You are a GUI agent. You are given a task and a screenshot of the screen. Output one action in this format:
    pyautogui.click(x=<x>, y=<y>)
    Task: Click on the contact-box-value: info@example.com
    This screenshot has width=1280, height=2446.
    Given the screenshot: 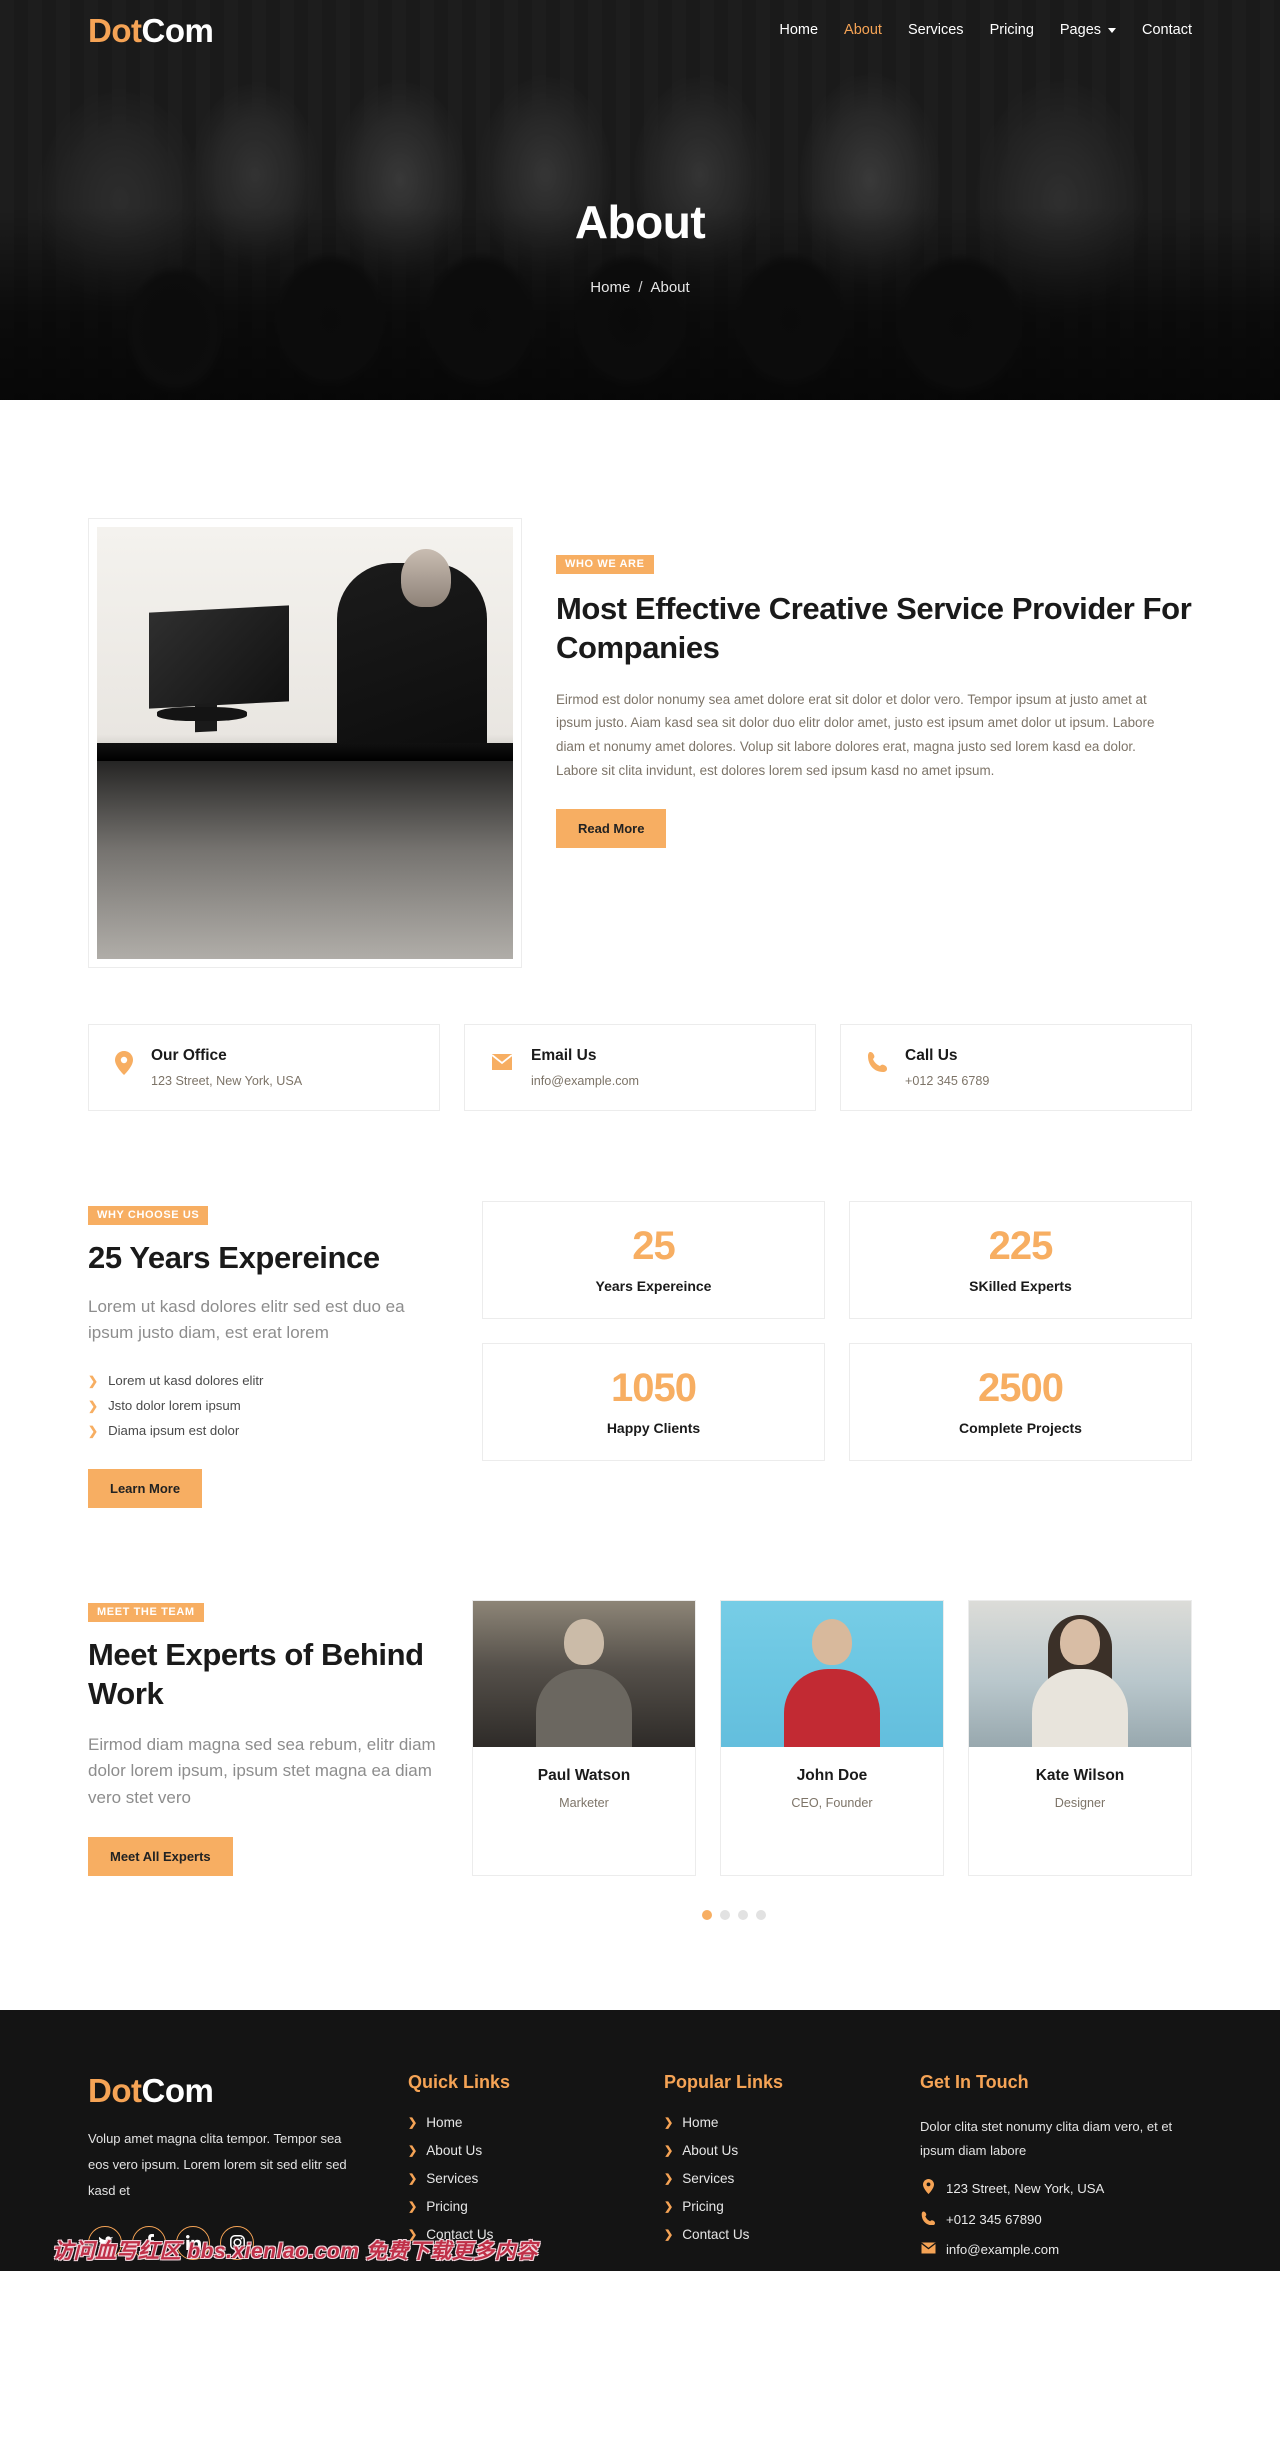 What is the action you would take?
    pyautogui.click(x=585, y=1081)
    